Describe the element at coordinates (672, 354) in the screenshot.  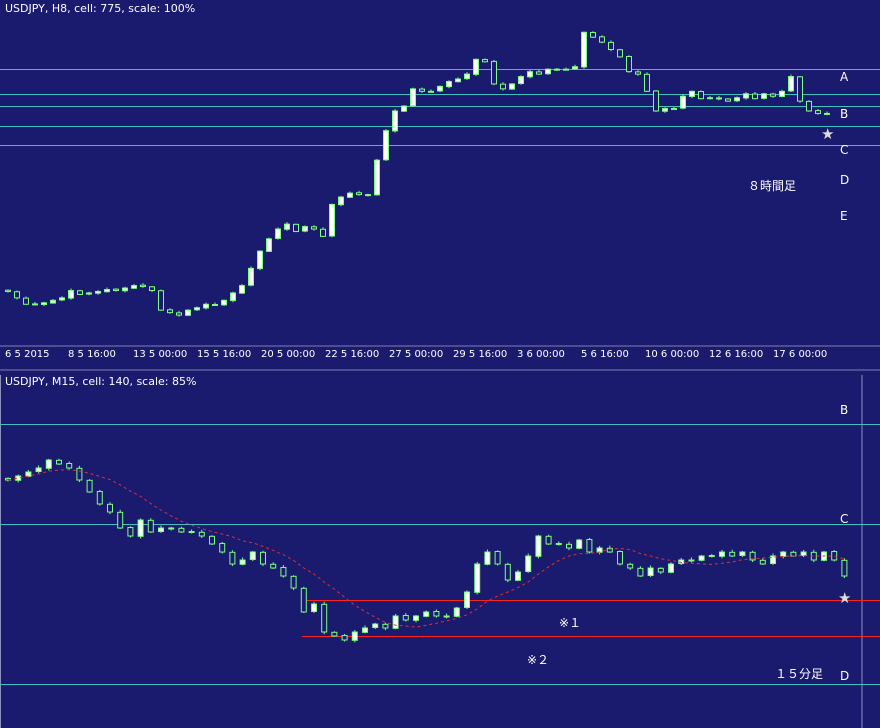
I see `x-tick-label: 10 6 00:00` at that location.